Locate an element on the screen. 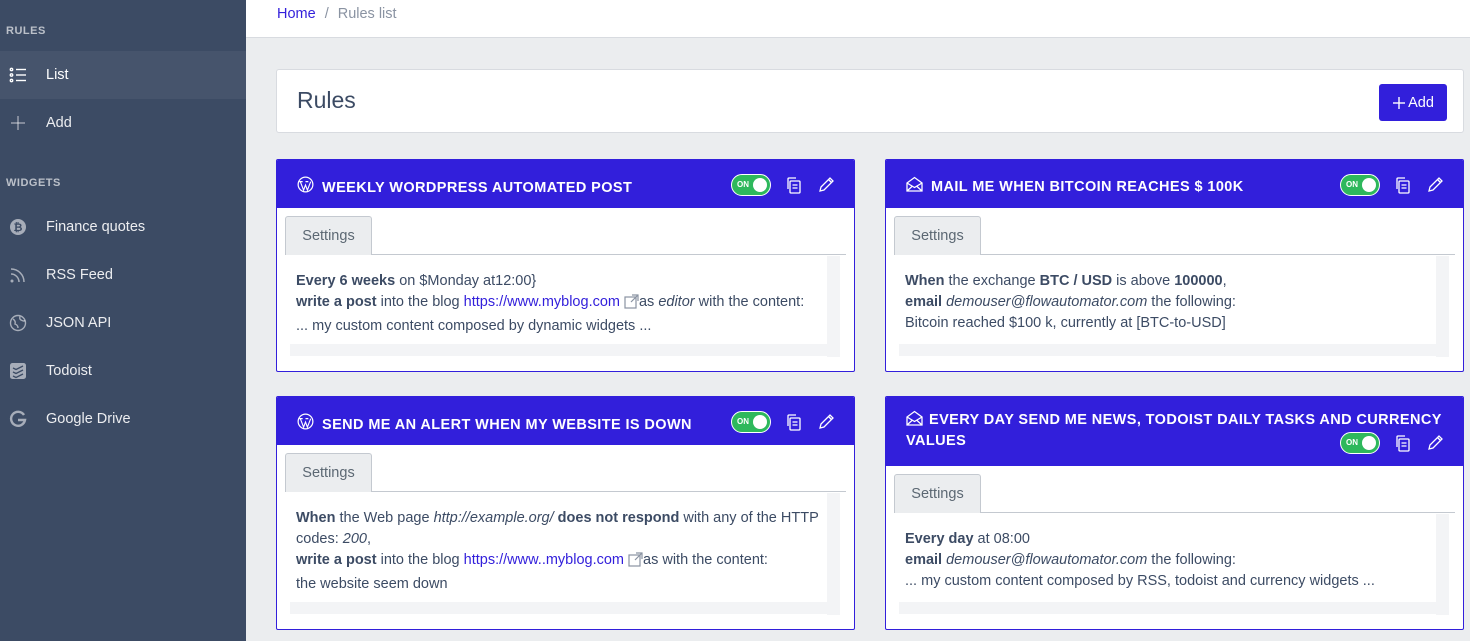 This screenshot has width=1470, height=641. rule-card-header: MAIL ME WHEN BITCOIN REACHES $ 100K ON is located at coordinates (1174, 184).